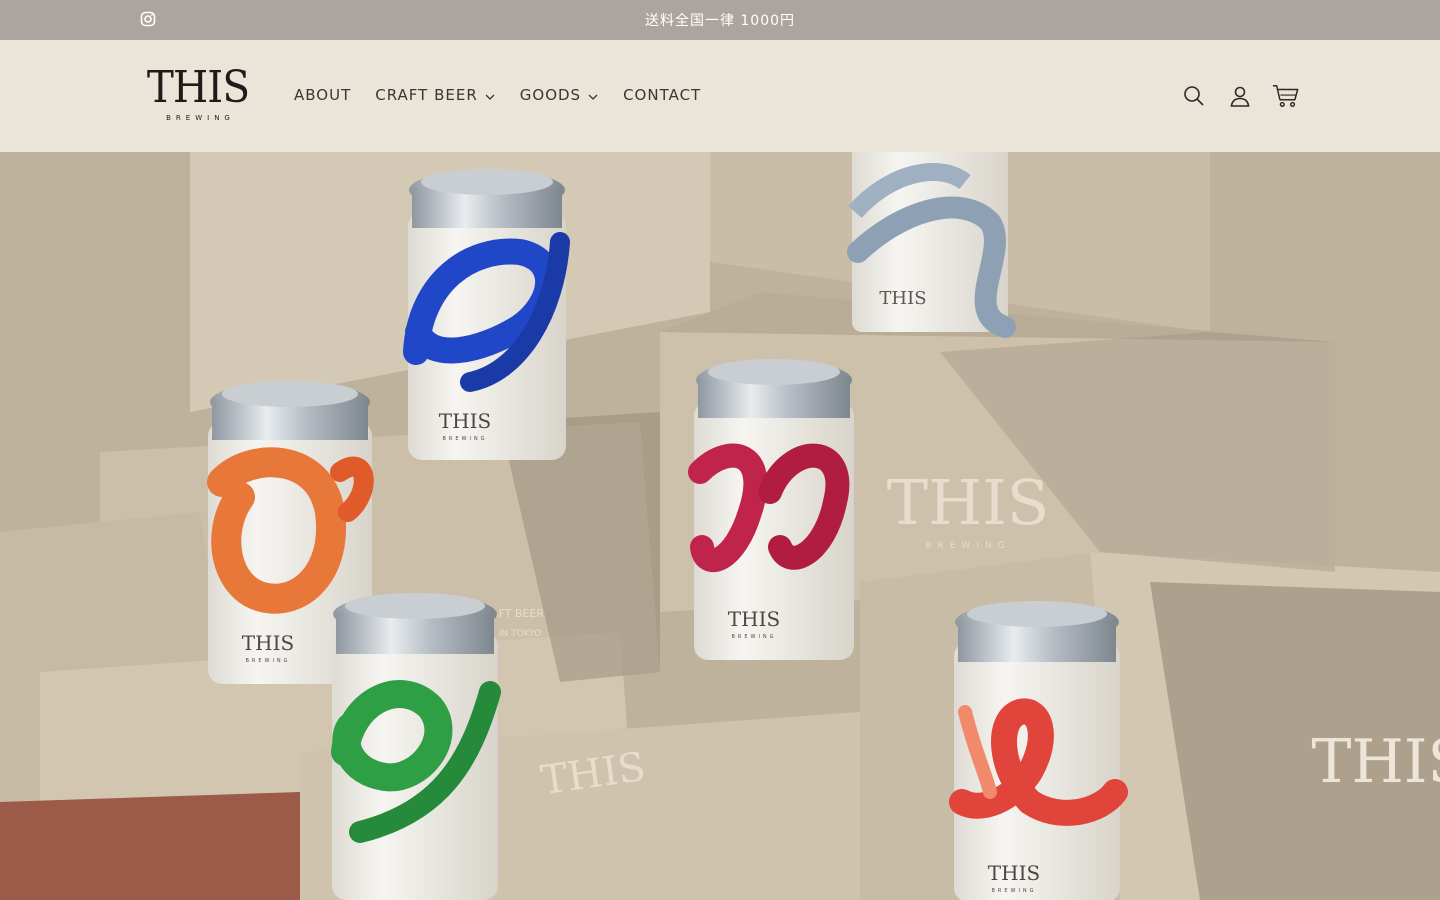 This screenshot has height=900, width=1440. I want to click on nav-item-craft-beer: CRAFT BEER, so click(435, 95).